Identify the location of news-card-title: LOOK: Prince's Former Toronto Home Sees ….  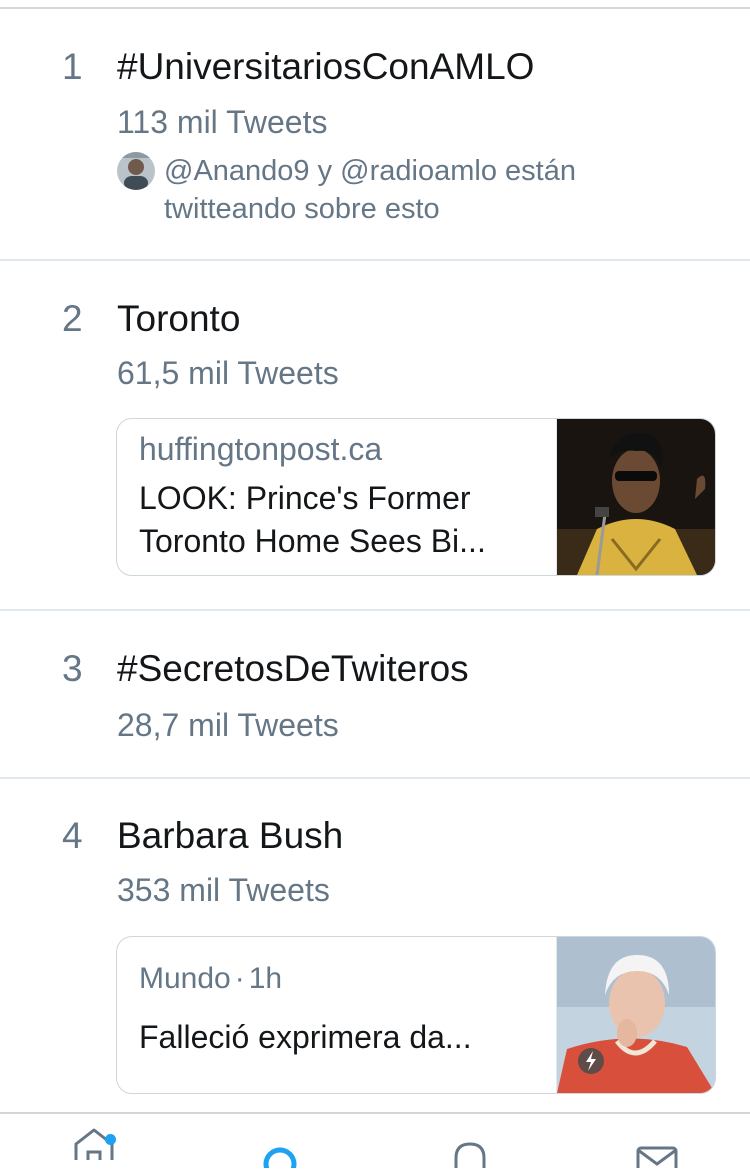
(312, 519).